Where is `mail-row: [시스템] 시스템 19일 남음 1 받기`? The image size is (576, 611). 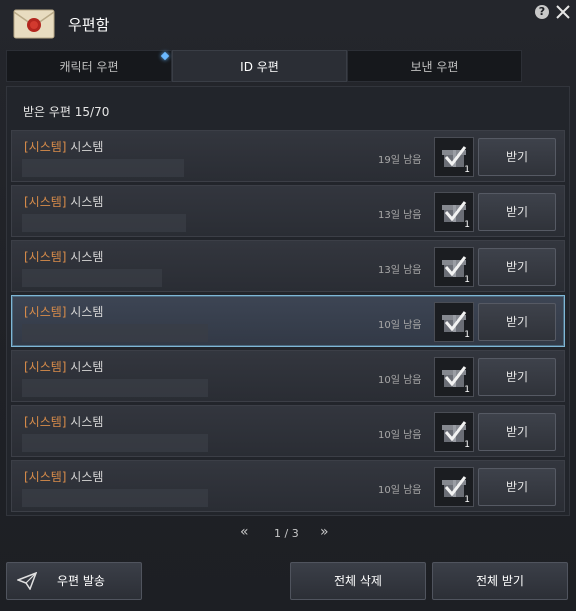 mail-row: [시스템] 시스템 19일 남음 1 받기 is located at coordinates (288, 156).